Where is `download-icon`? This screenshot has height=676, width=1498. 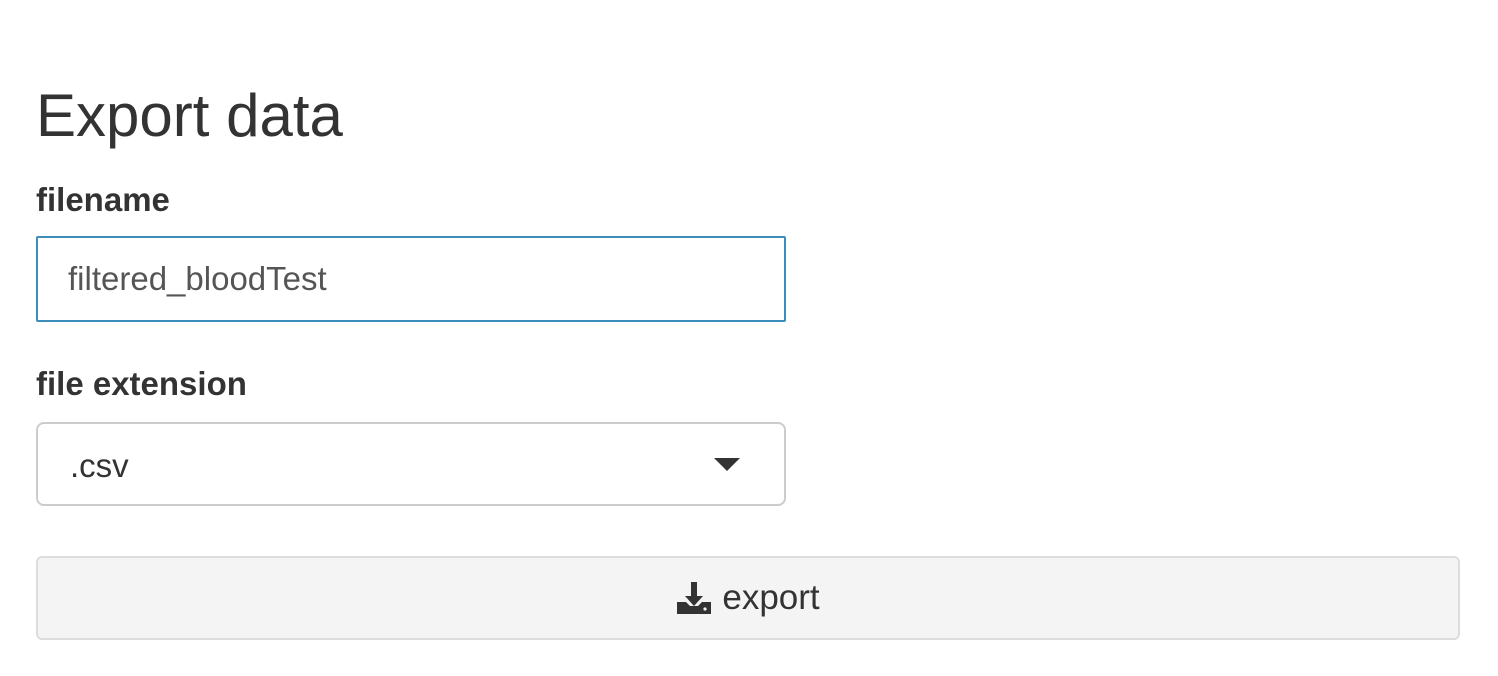 download-icon is located at coordinates (694, 598).